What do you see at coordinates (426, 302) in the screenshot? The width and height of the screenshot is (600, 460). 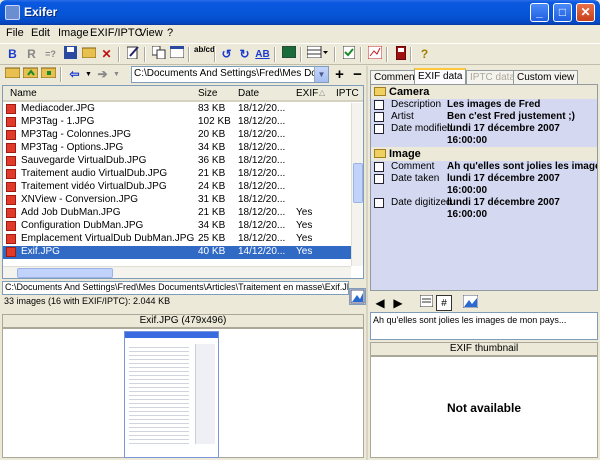 I see `list-view-icon` at bounding box center [426, 302].